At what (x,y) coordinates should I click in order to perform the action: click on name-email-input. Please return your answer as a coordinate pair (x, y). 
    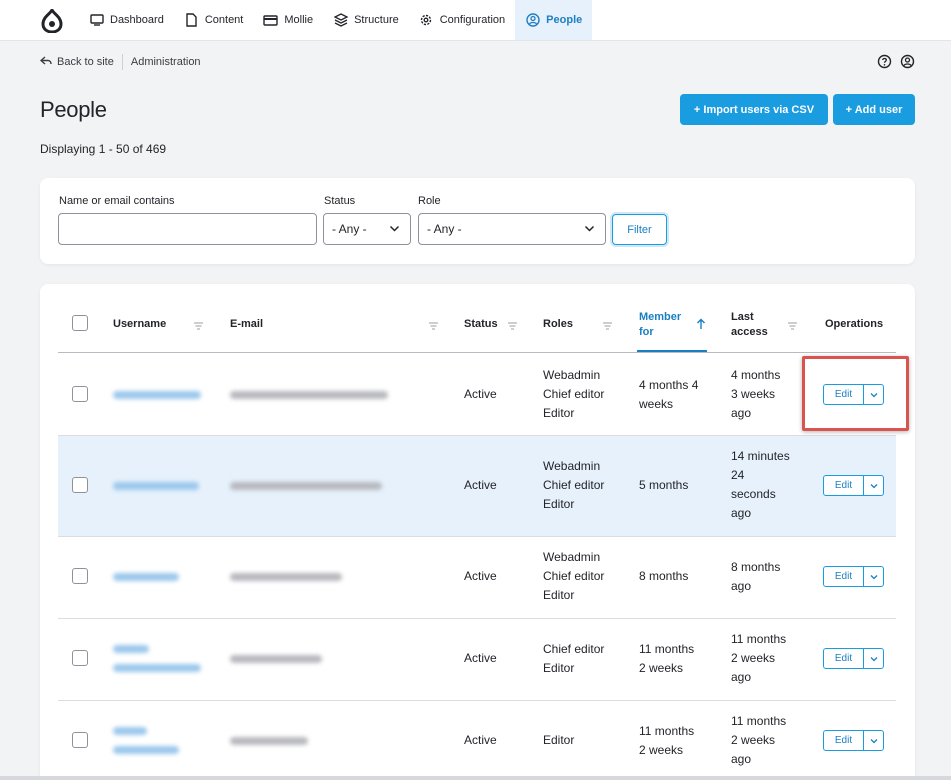
    Looking at the image, I should click on (187, 229).